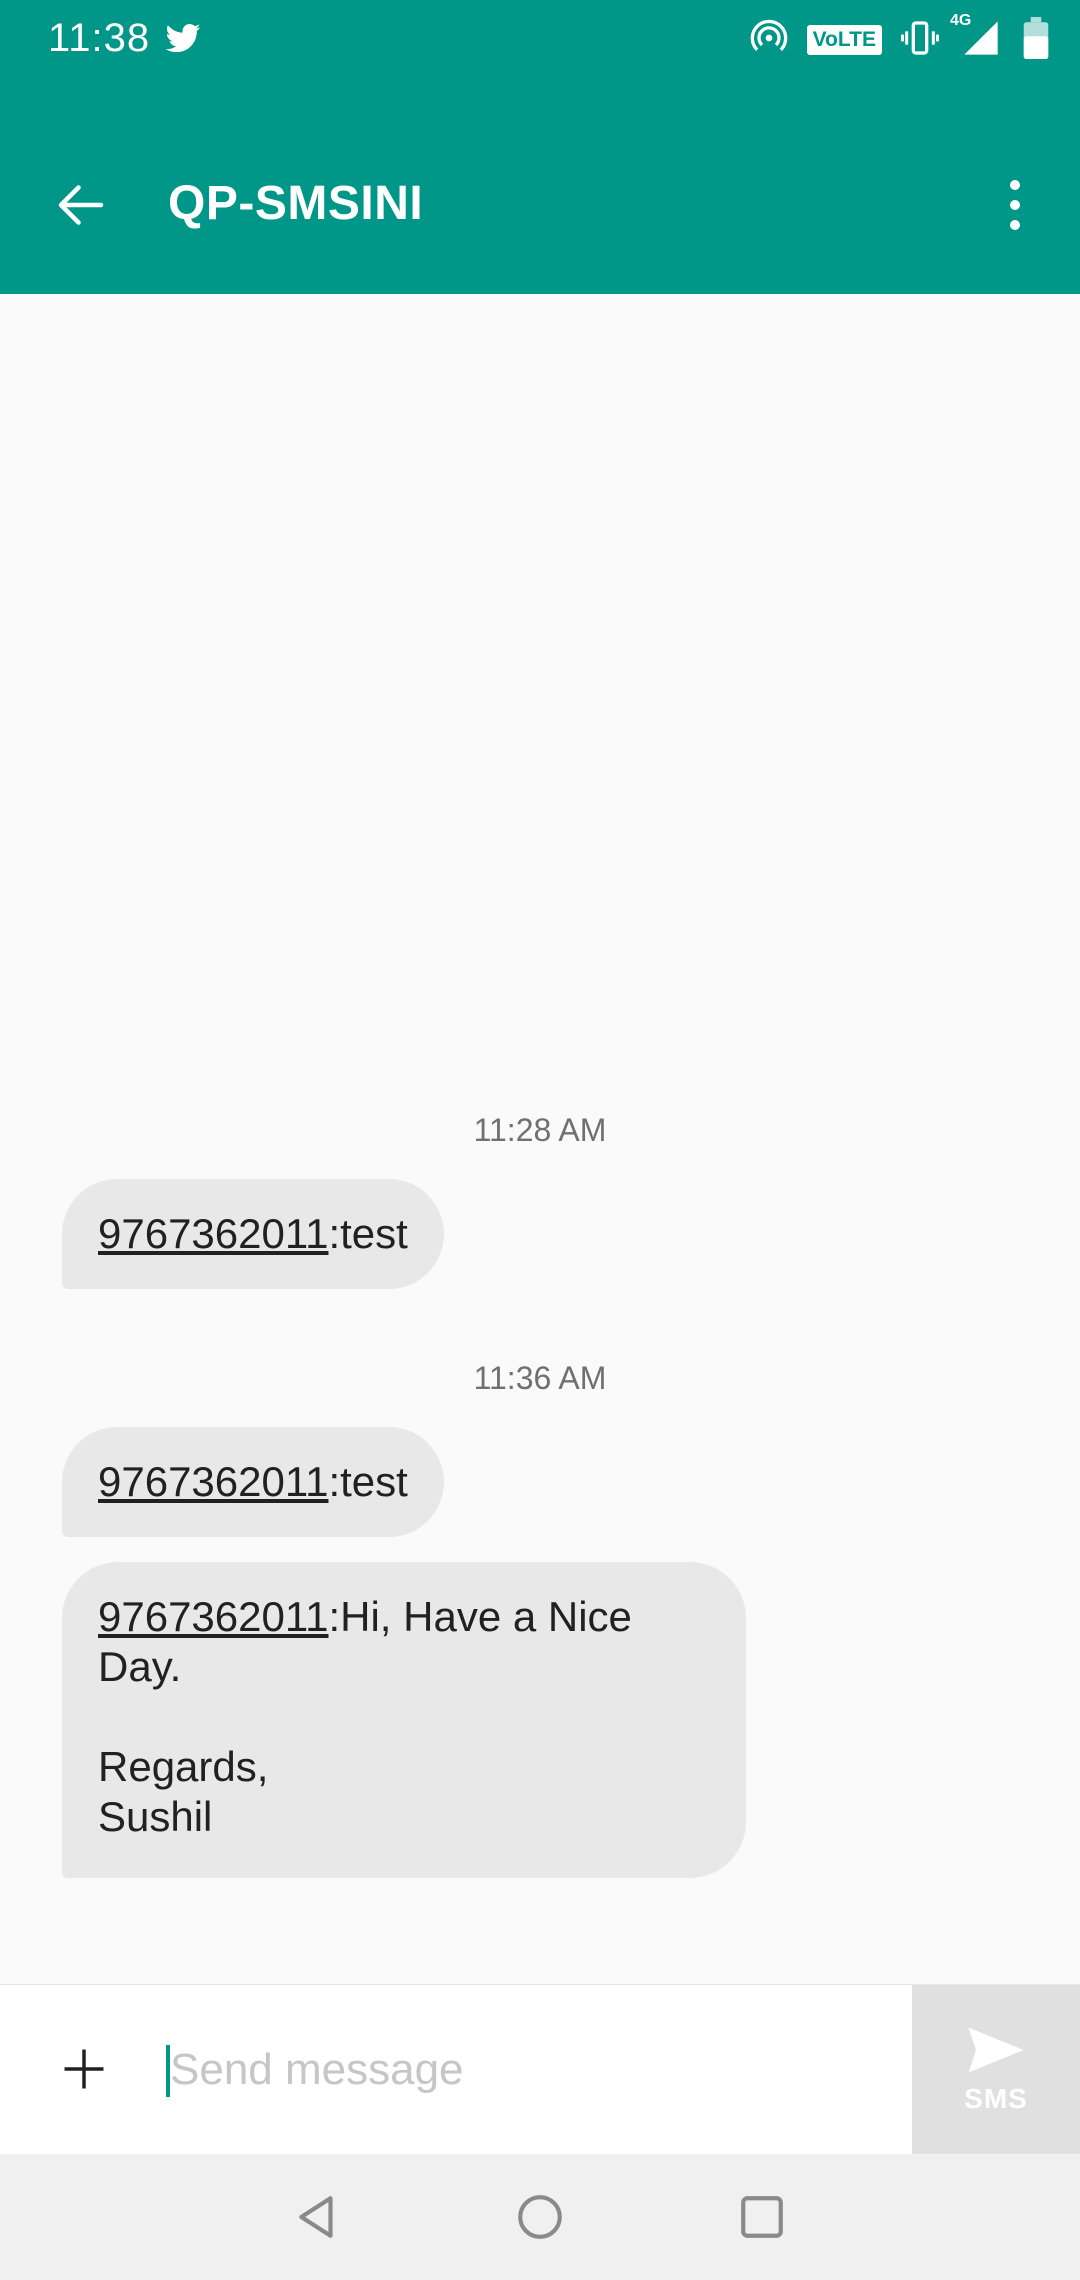  What do you see at coordinates (404, 1717) in the screenshot?
I see `message-line` at bounding box center [404, 1717].